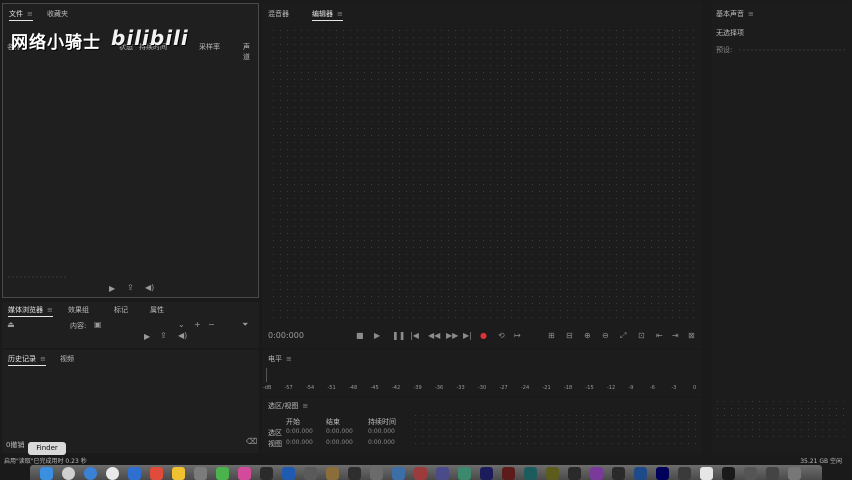 This screenshot has width=852, height=480. What do you see at coordinates (434, 335) in the screenshot?
I see `rewind-icon: ◀◀` at bounding box center [434, 335].